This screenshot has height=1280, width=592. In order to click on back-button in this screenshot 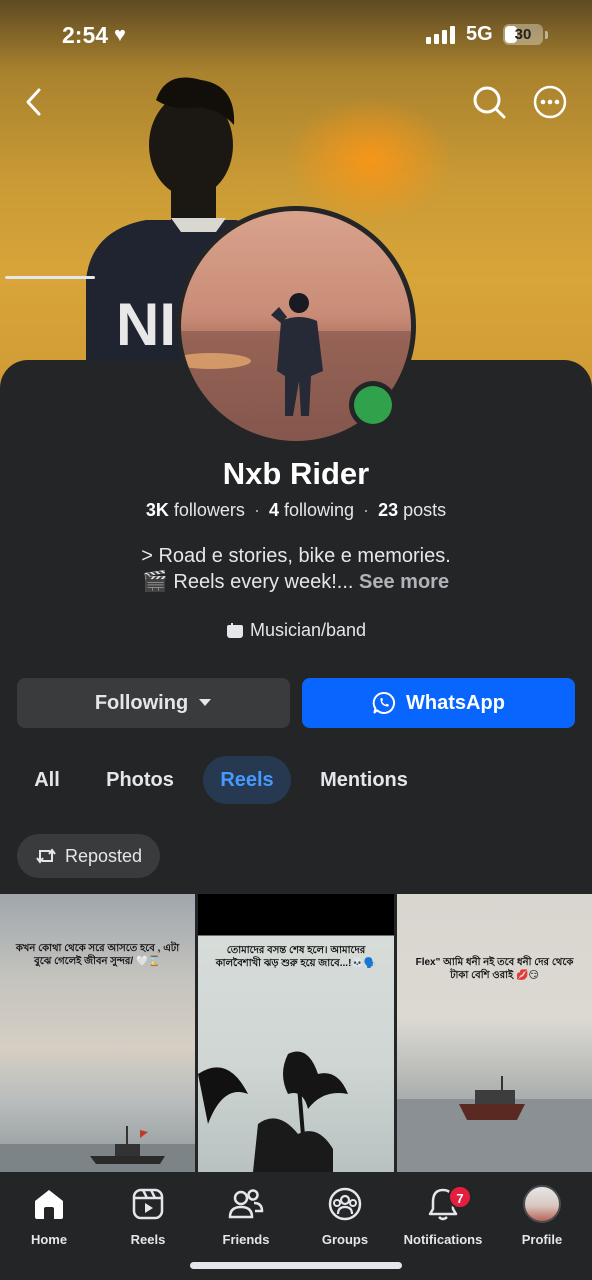, I will do `click(34, 102)`.